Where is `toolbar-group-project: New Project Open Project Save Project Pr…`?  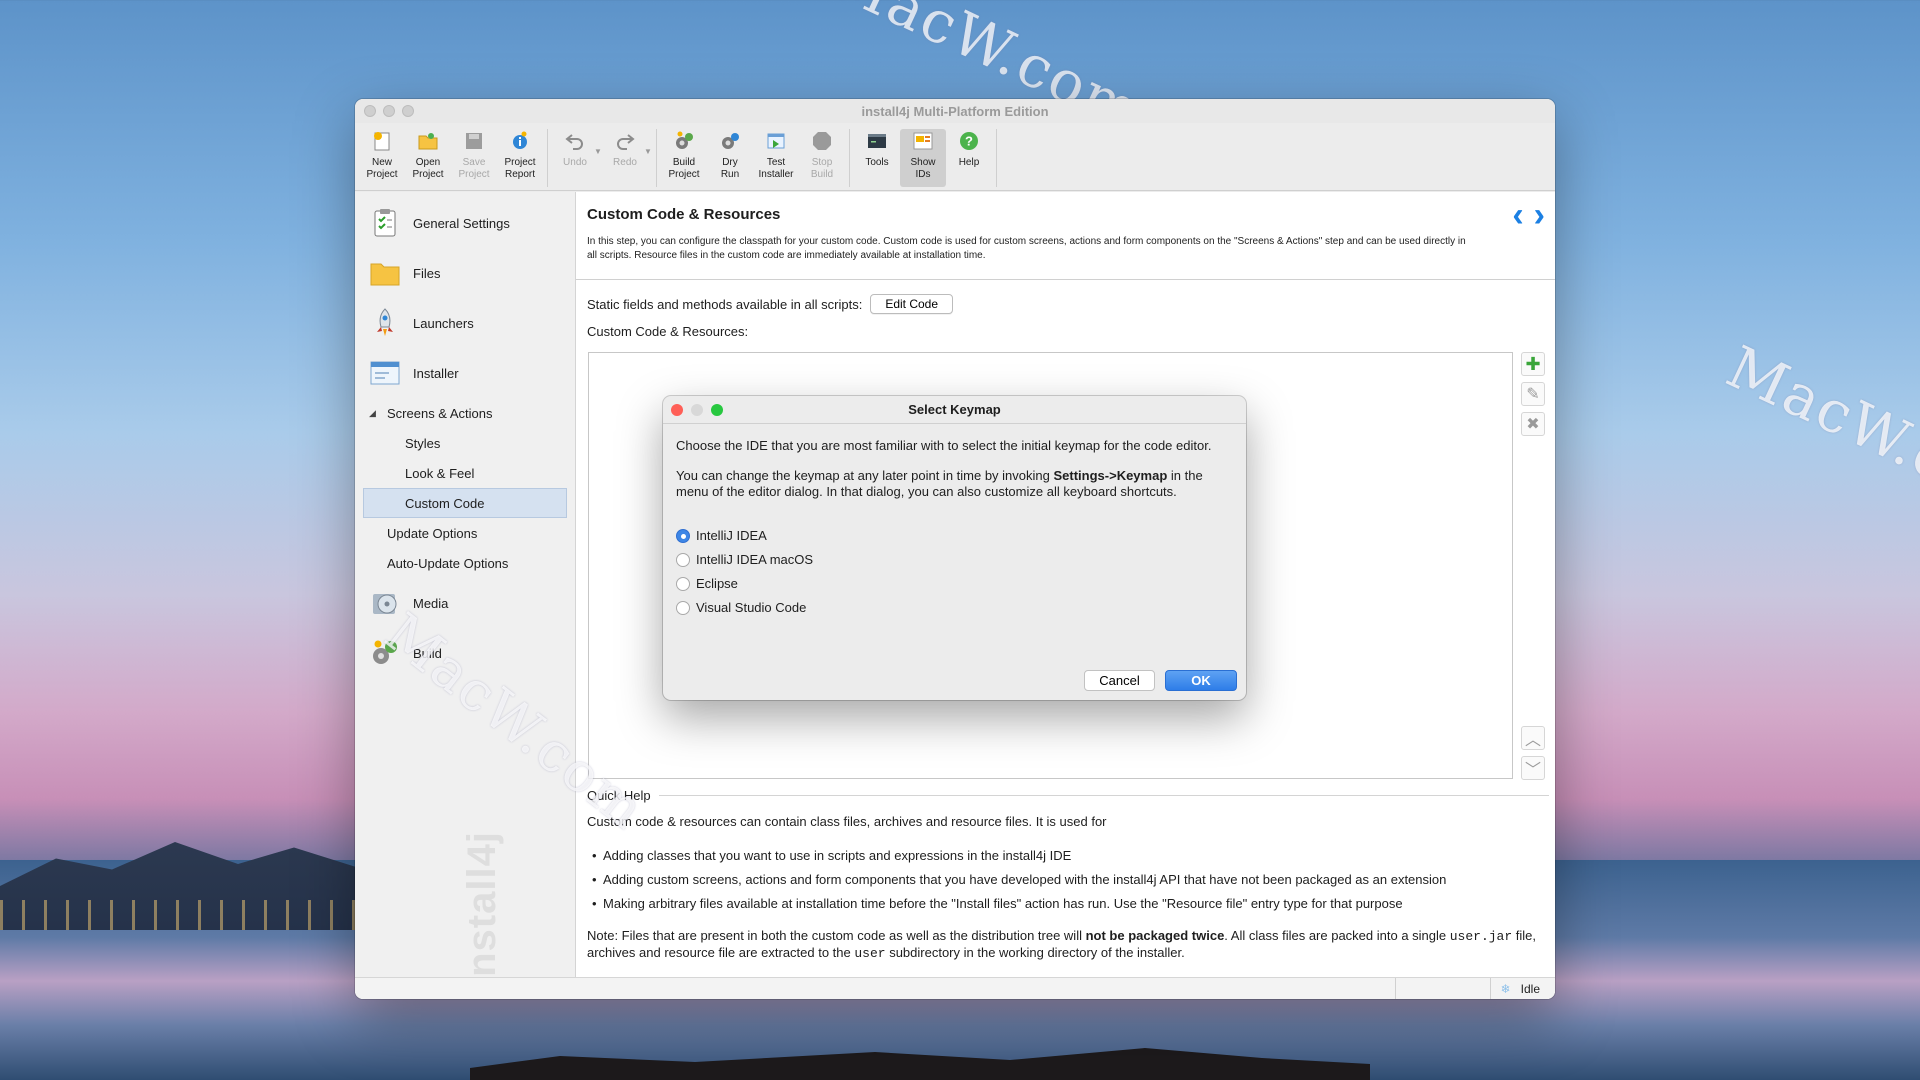 toolbar-group-project: New Project Open Project Save Project Pr… is located at coordinates (453, 158).